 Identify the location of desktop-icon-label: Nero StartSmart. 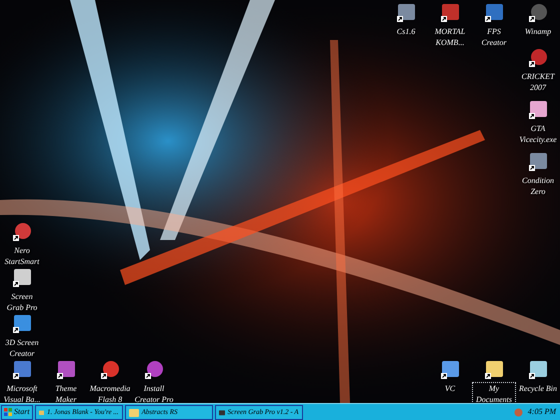
(22, 256).